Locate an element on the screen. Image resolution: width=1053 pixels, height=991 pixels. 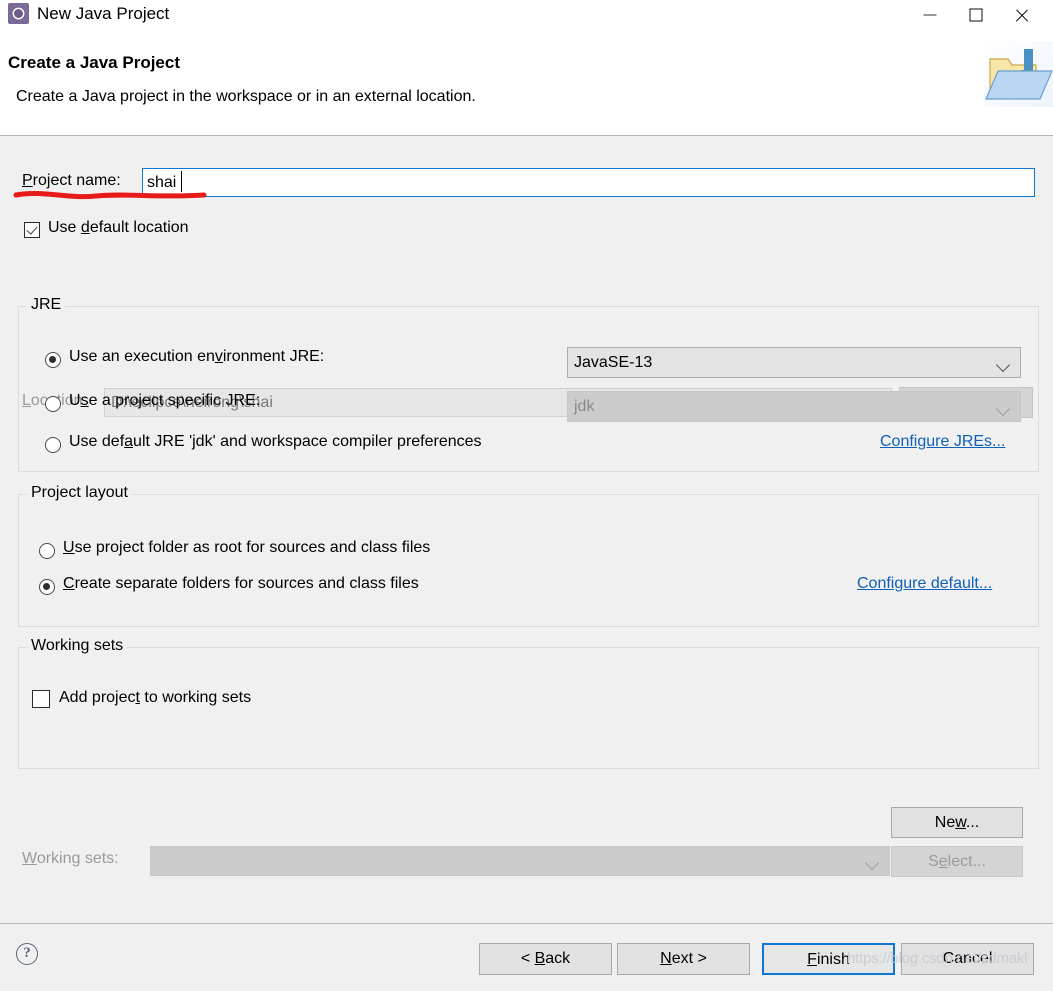
back-button: < Back is located at coordinates (545, 959).